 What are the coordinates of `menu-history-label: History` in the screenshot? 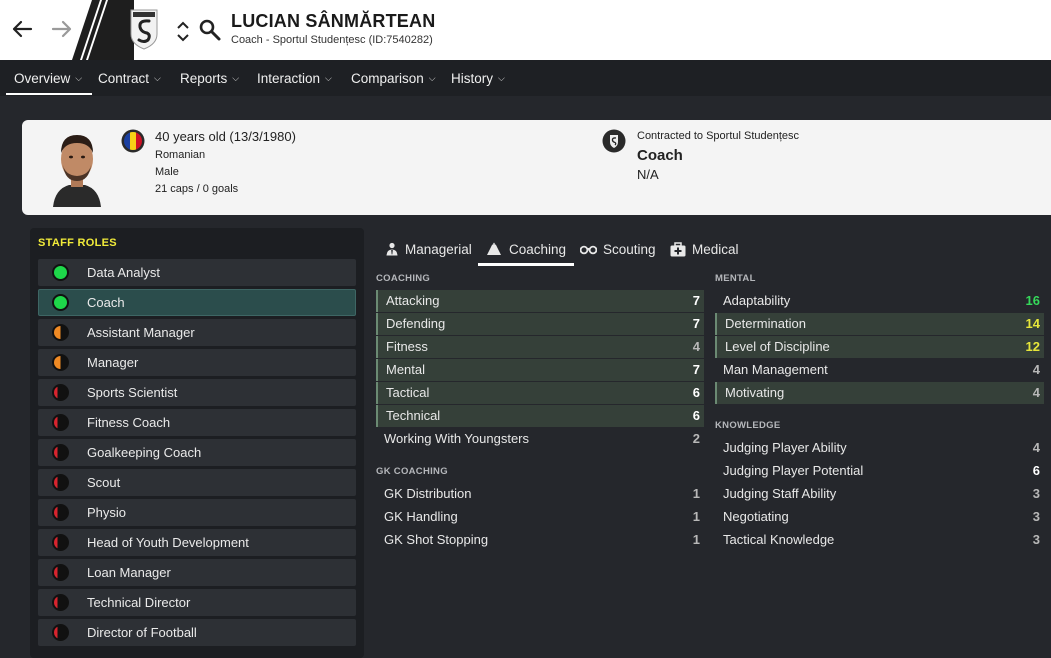 It's located at (472, 78).